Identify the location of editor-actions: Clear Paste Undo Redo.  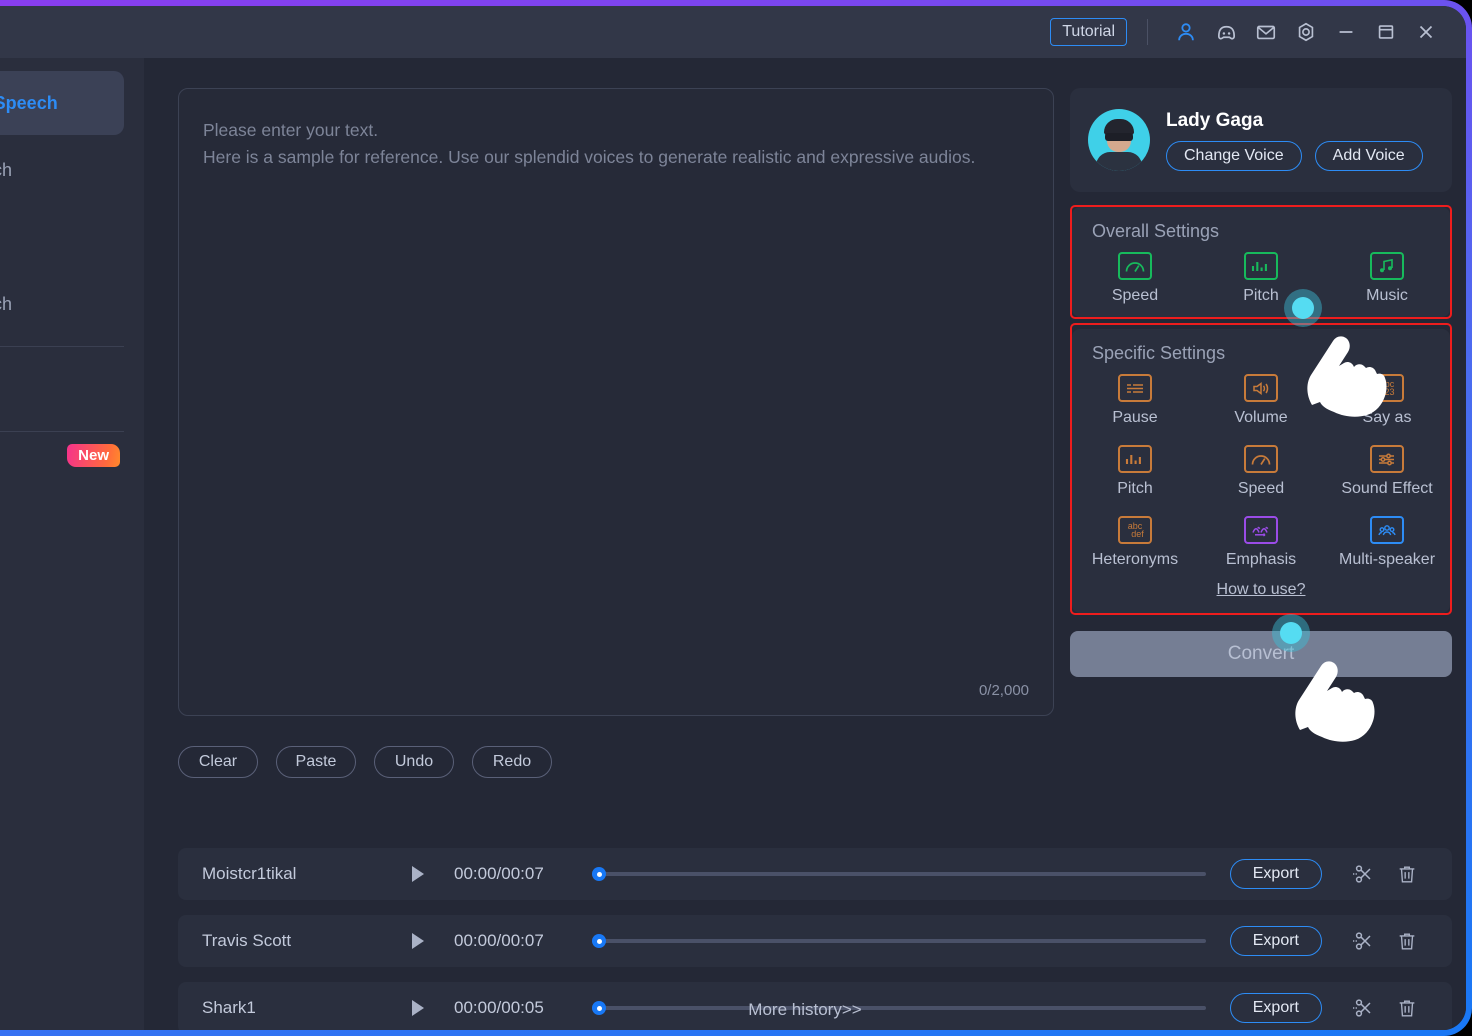
(365, 762).